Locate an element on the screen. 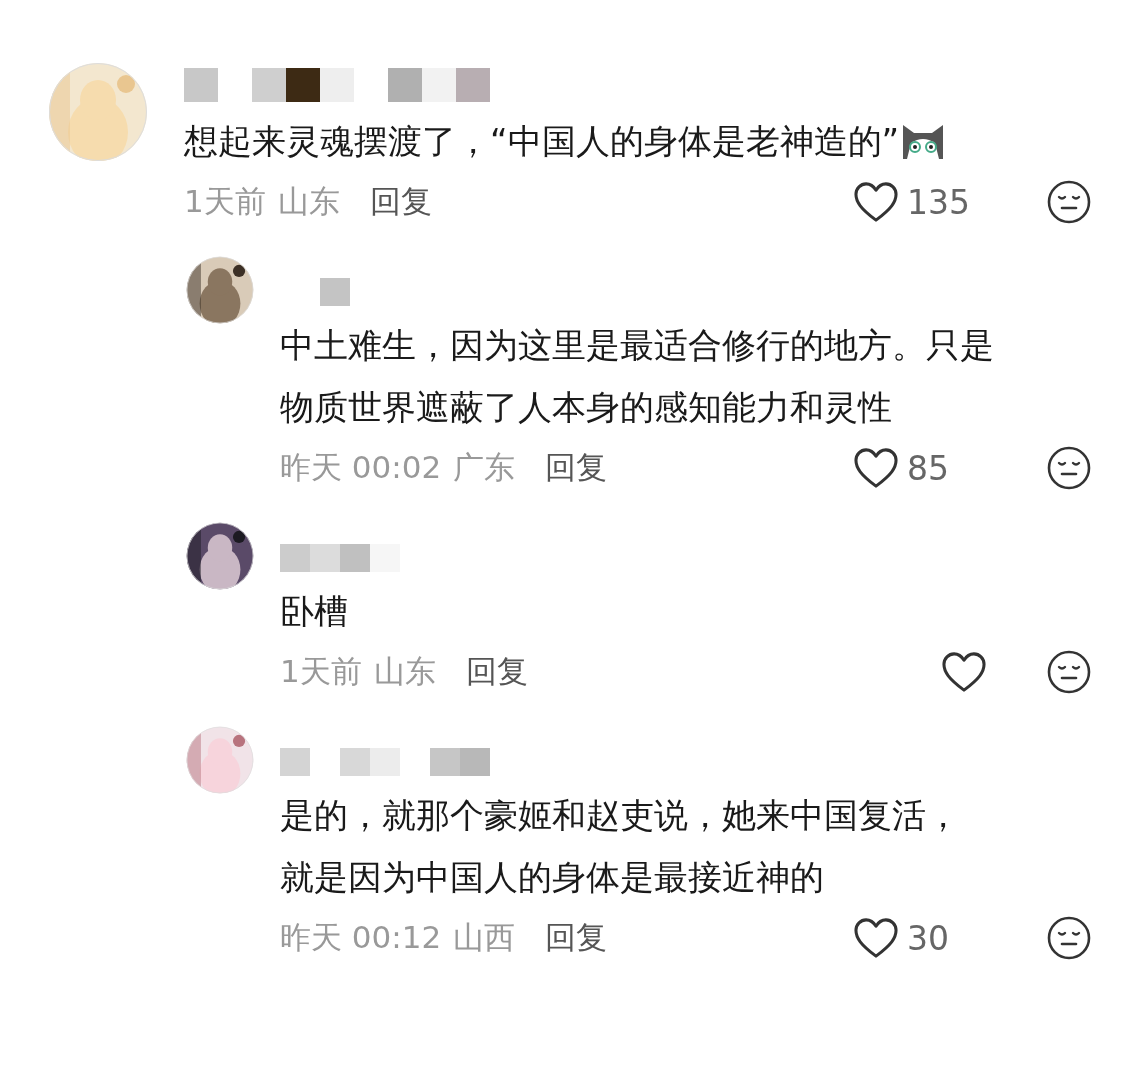 This screenshot has height=1080, width=1139. comment-text: 是的，就那个豪姬和赵吏说，她来中国复活，就是因为中国人的身体是最接近神的 is located at coordinates (620, 846).